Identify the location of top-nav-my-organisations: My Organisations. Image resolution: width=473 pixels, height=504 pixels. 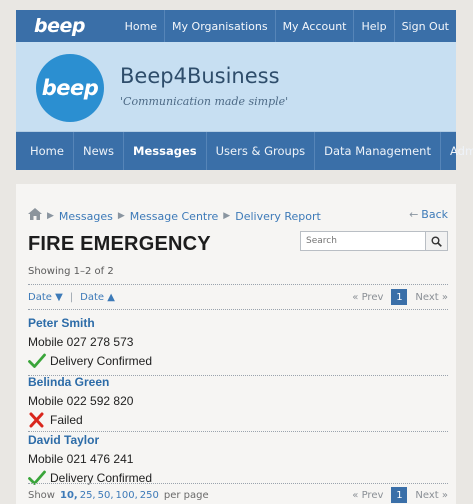
(219, 26).